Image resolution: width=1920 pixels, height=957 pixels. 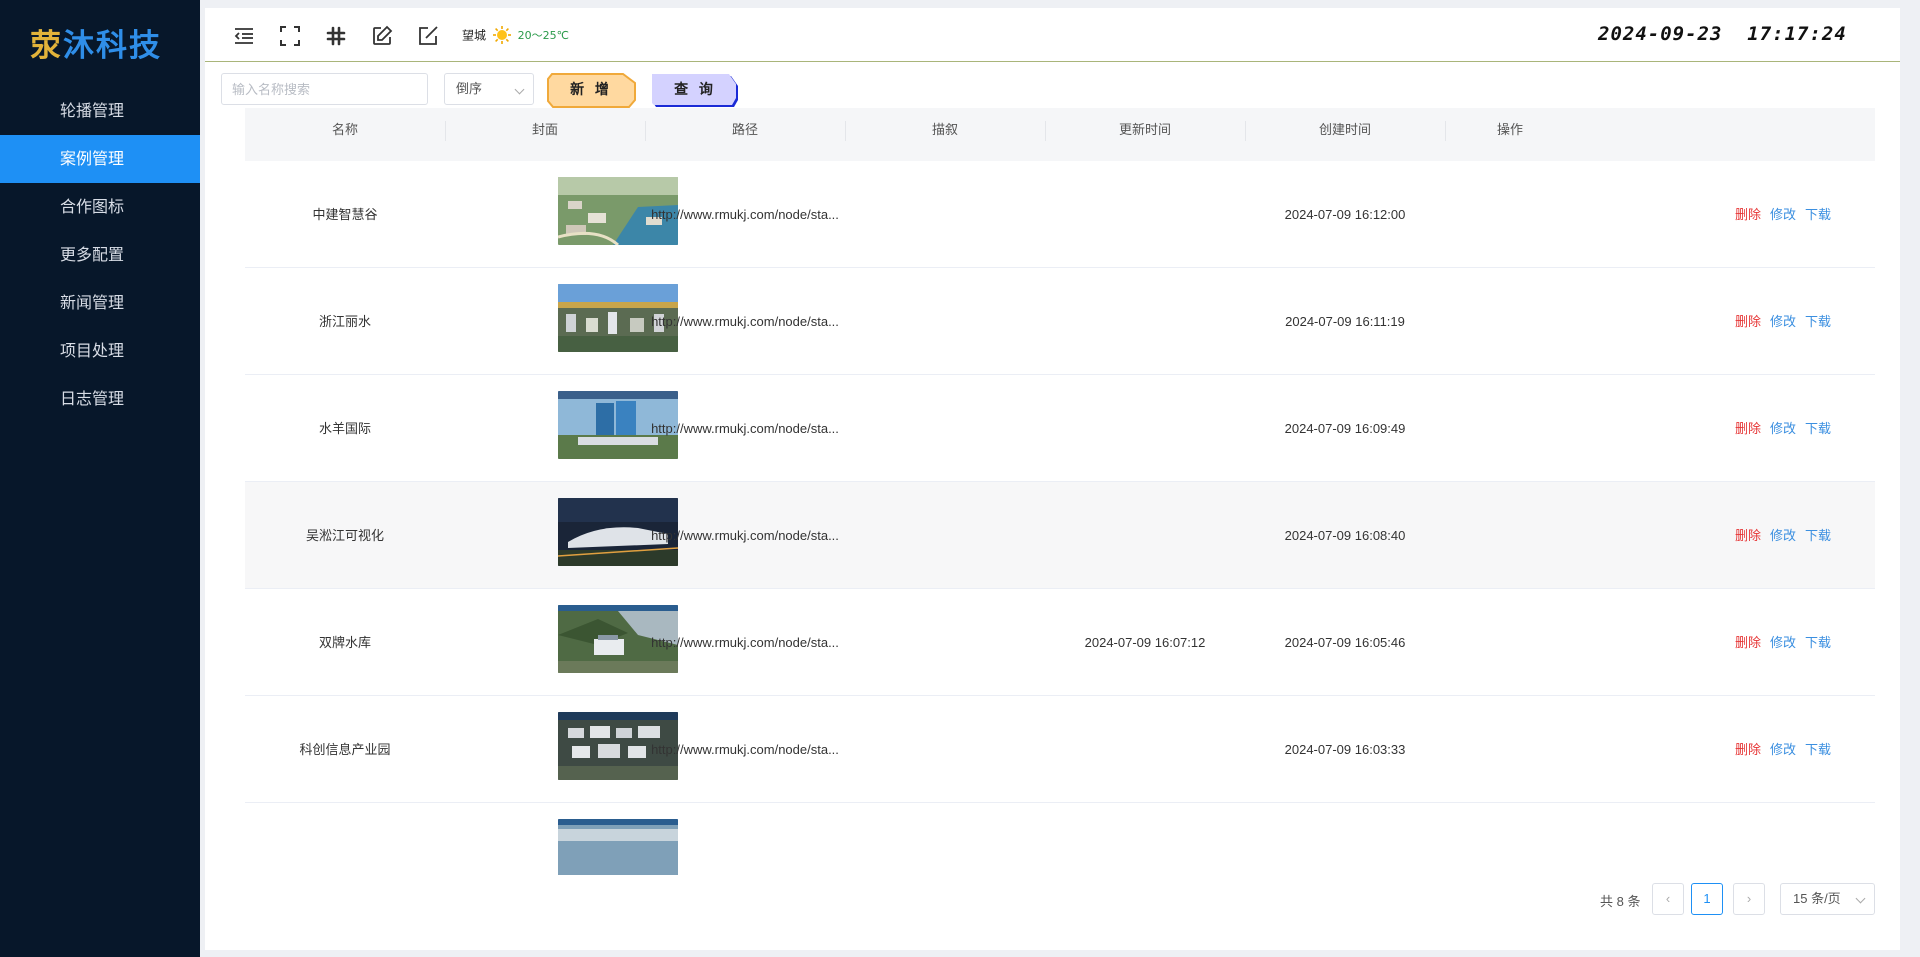 I want to click on column-header-actions: 操作, so click(x=1509, y=129).